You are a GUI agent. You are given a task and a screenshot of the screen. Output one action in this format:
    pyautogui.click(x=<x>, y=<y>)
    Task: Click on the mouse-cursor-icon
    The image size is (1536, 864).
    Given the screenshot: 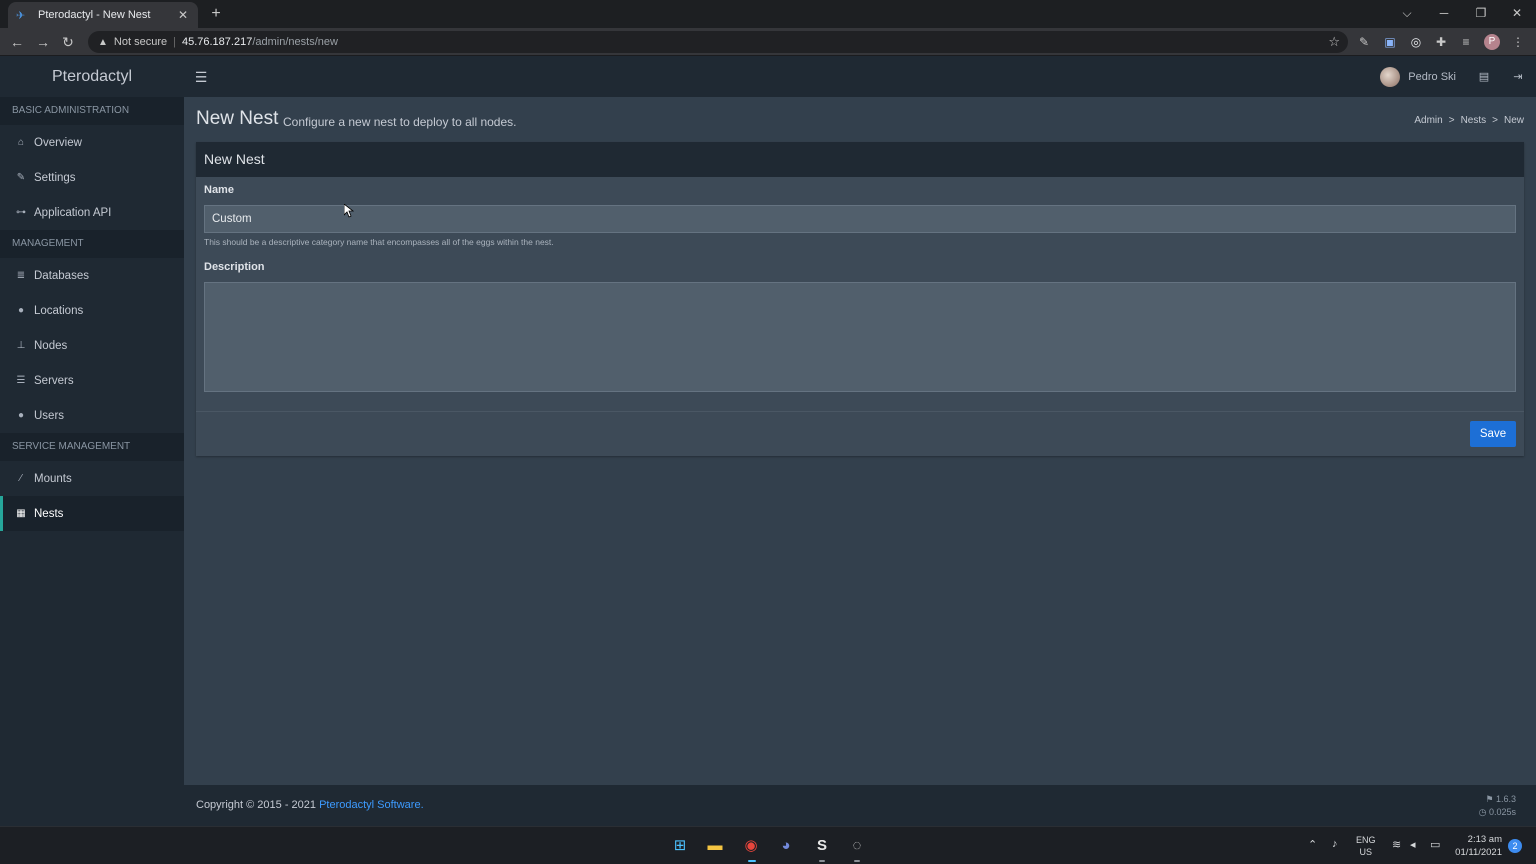 What is the action you would take?
    pyautogui.click(x=349, y=211)
    